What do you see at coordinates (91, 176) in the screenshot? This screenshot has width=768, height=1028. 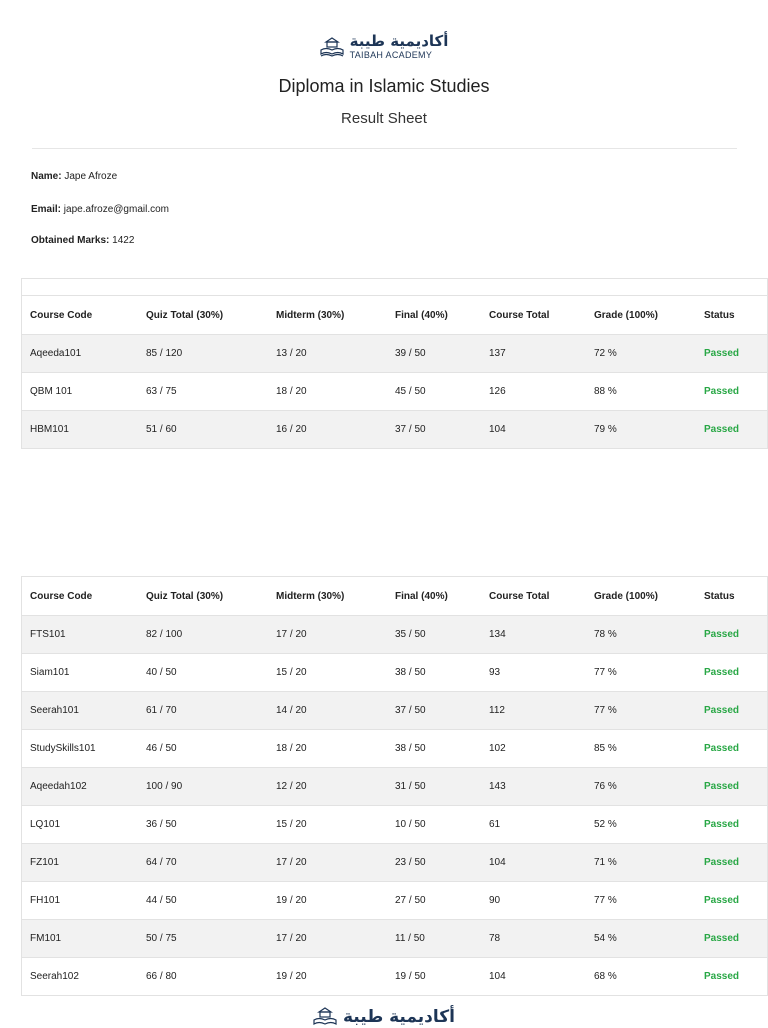 I see `name-value: Jape Afroze` at bounding box center [91, 176].